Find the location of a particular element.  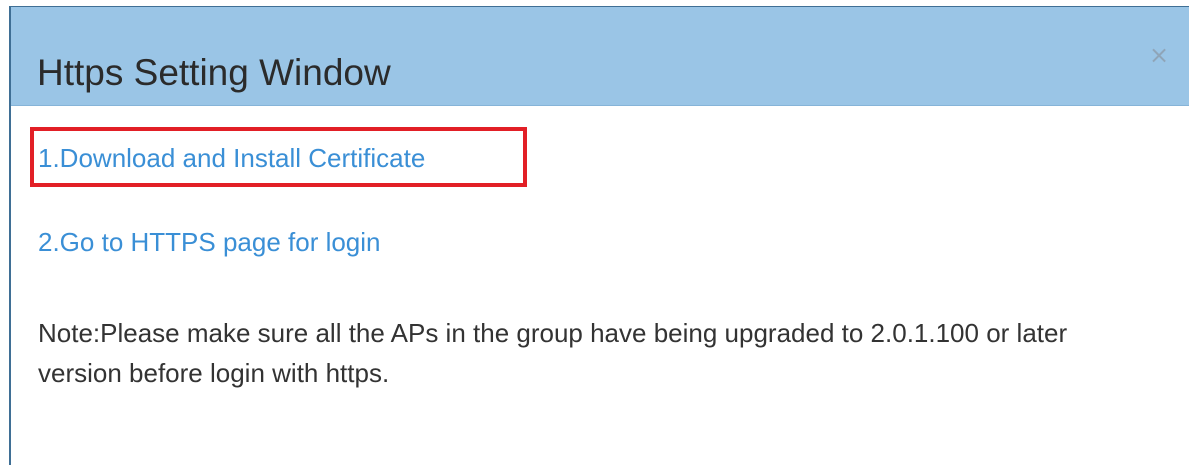

download-certificate-link: 1.Download and Install Certificate is located at coordinates (231, 158).